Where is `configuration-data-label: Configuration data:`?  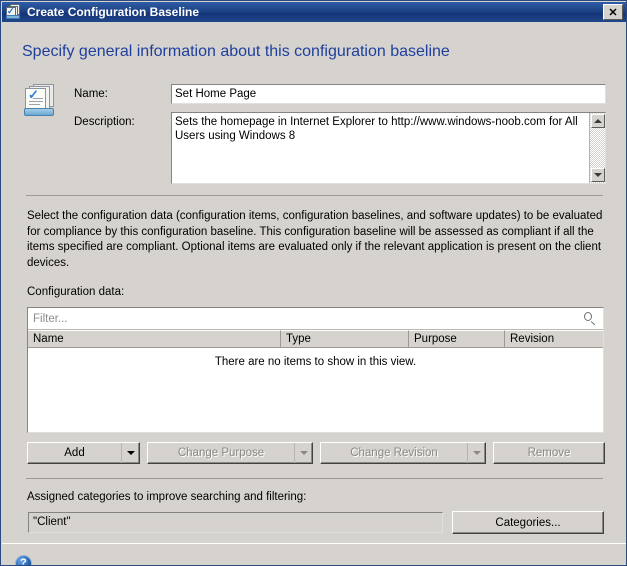 configuration-data-label: Configuration data: is located at coordinates (76, 292).